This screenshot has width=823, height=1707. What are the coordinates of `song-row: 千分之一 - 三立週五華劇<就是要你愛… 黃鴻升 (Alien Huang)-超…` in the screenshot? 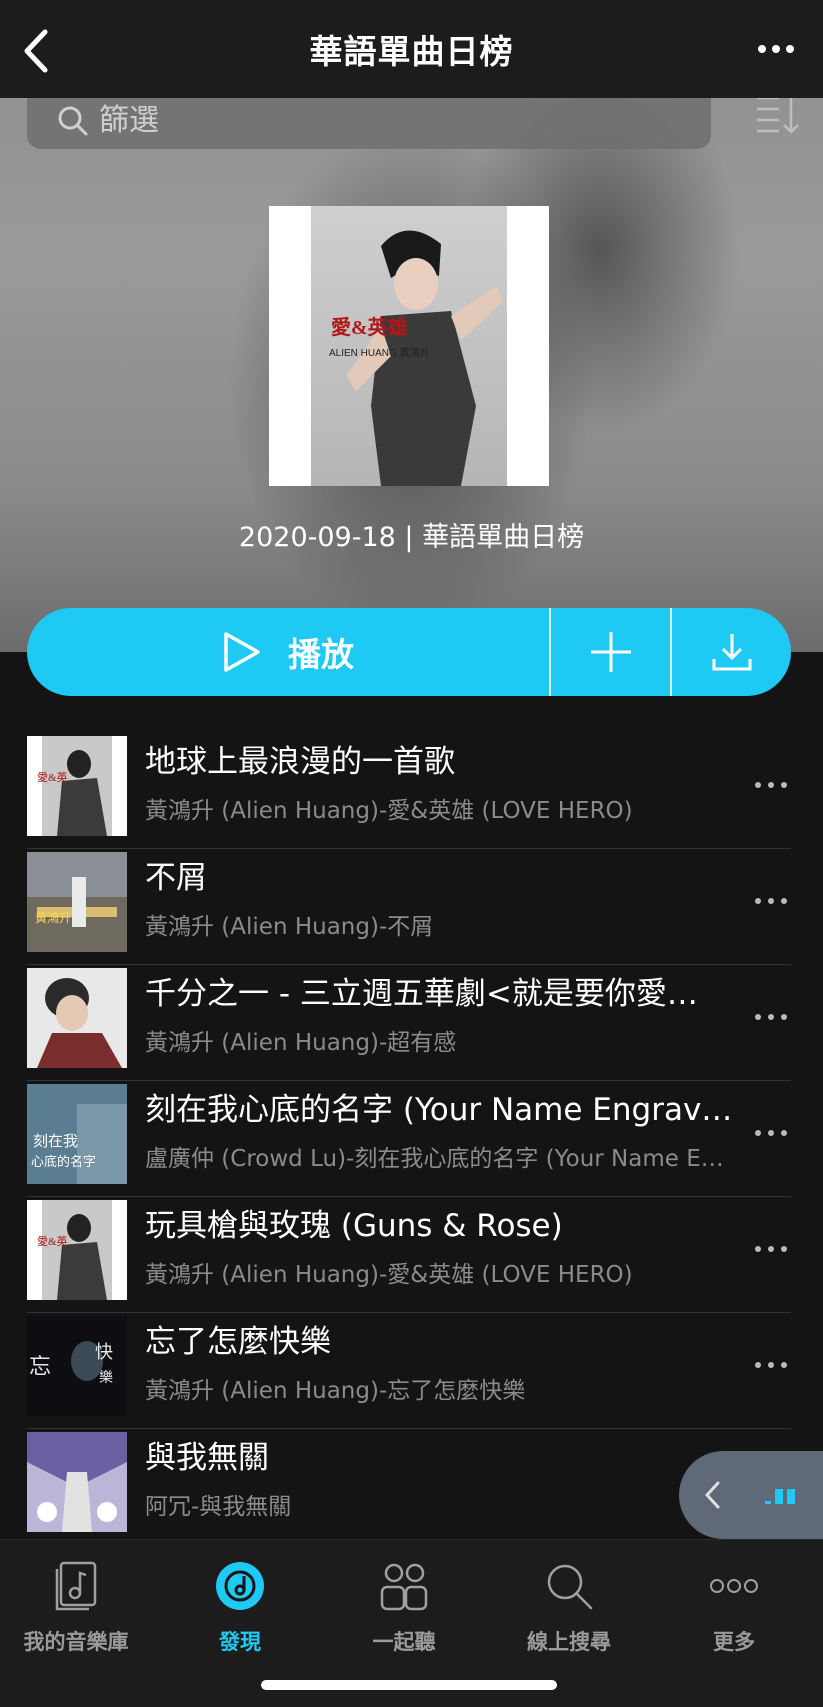 It's located at (409, 1023).